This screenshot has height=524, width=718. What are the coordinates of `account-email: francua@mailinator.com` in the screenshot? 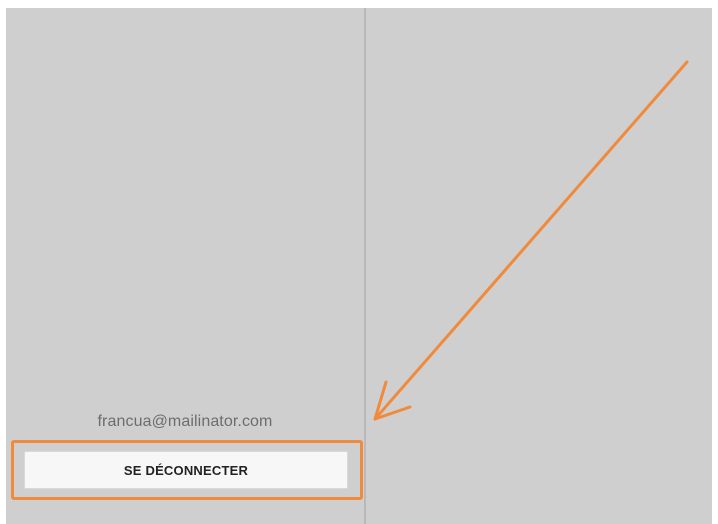 It's located at (185, 421).